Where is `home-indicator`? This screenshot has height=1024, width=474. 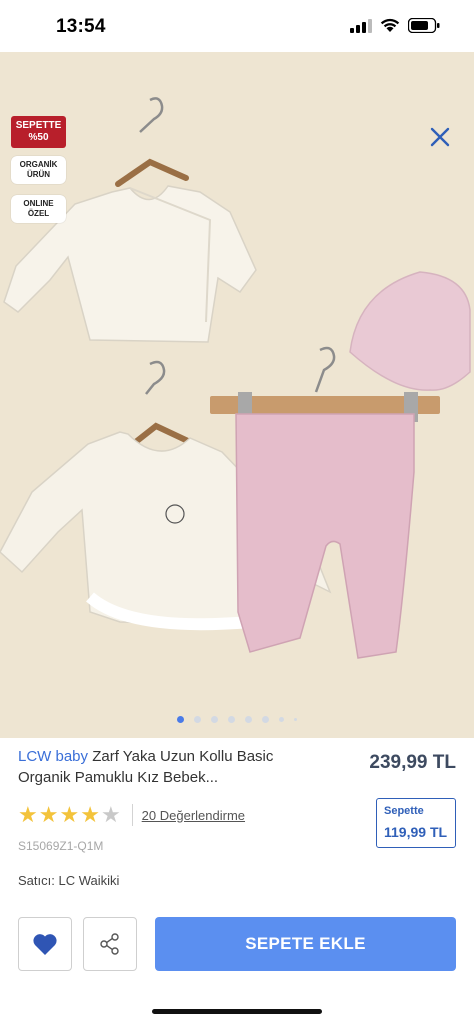
home-indicator is located at coordinates (237, 1011).